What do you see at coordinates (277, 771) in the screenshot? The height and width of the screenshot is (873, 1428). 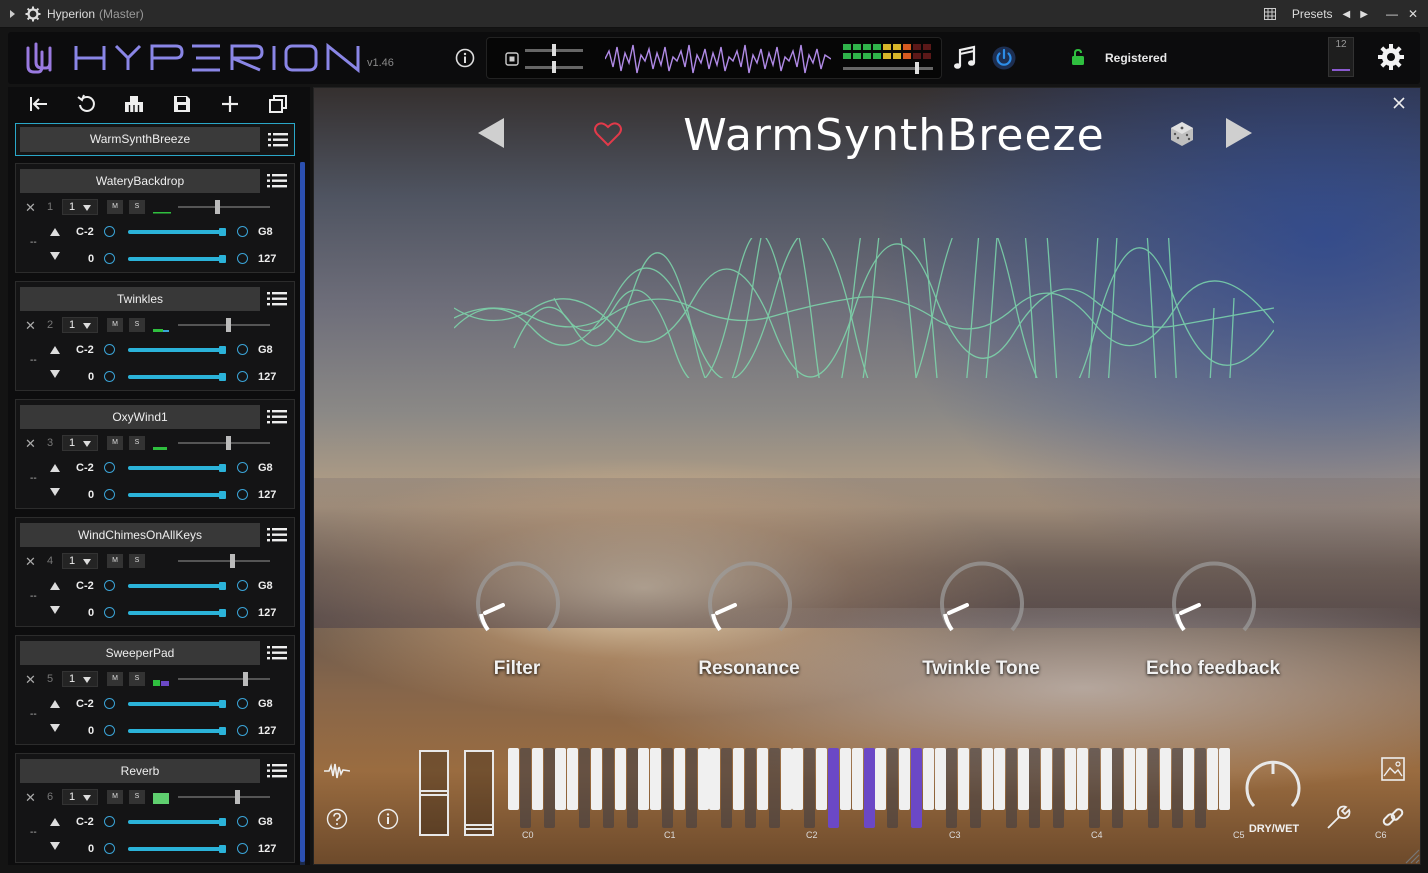 I see `layer-menu-list-icon` at bounding box center [277, 771].